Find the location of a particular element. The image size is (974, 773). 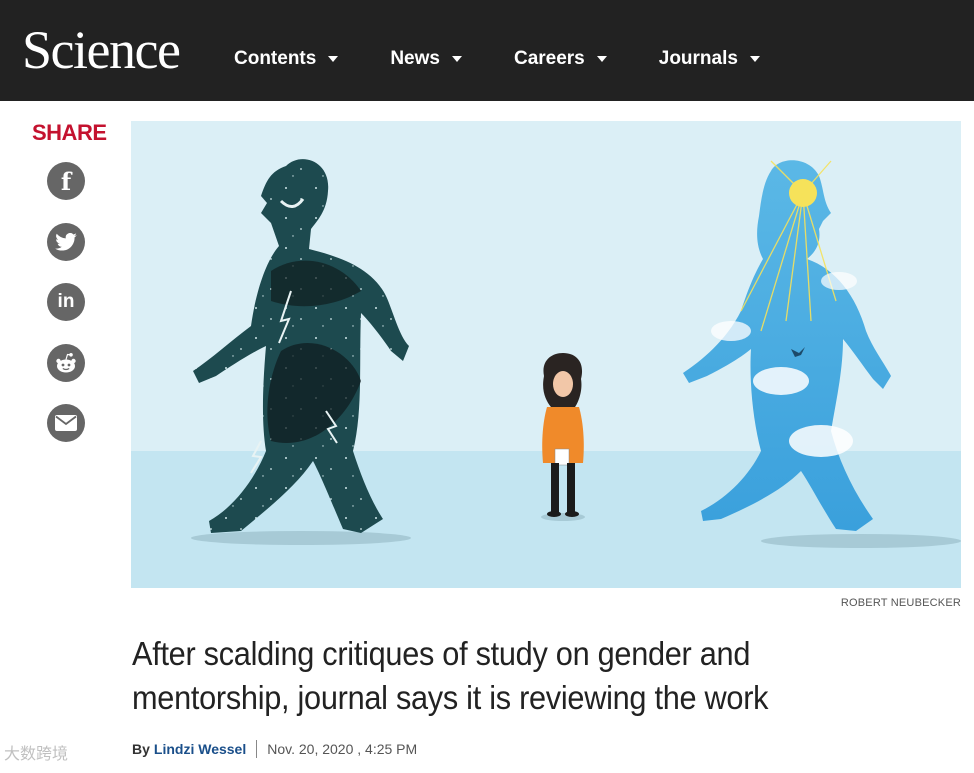

nav-contents: Contents is located at coordinates (286, 59).